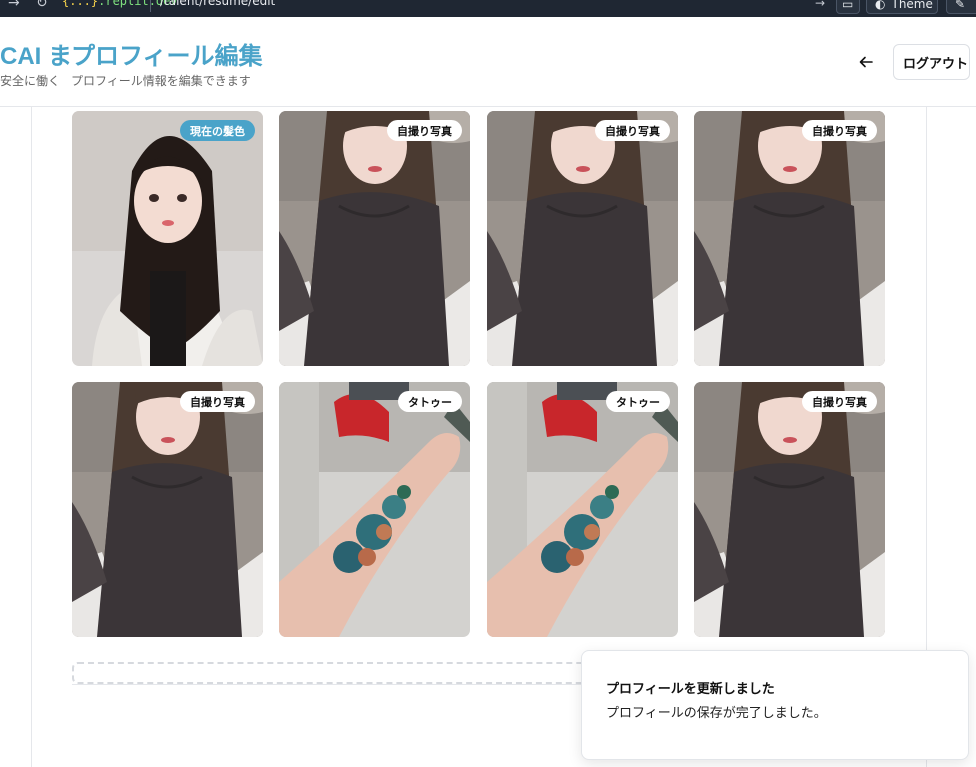 Image resolution: width=976 pixels, height=767 pixels. What do you see at coordinates (36, 53) in the screenshot?
I see `brand-logo: CAI ま` at bounding box center [36, 53].